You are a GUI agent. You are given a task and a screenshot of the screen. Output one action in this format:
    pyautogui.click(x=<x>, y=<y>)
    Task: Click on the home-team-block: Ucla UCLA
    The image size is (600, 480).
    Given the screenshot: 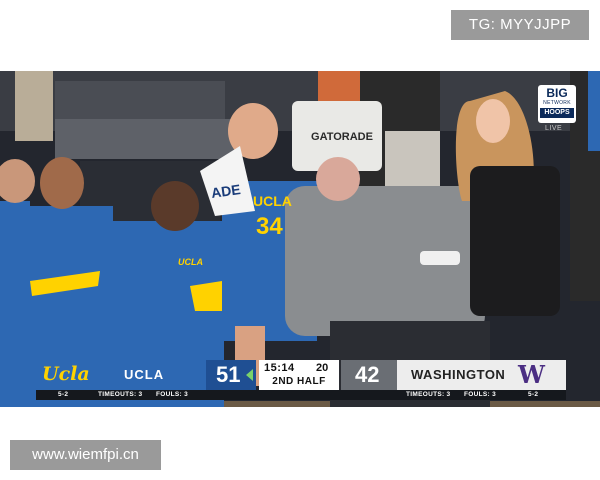 What is the action you would take?
    pyautogui.click(x=121, y=375)
    